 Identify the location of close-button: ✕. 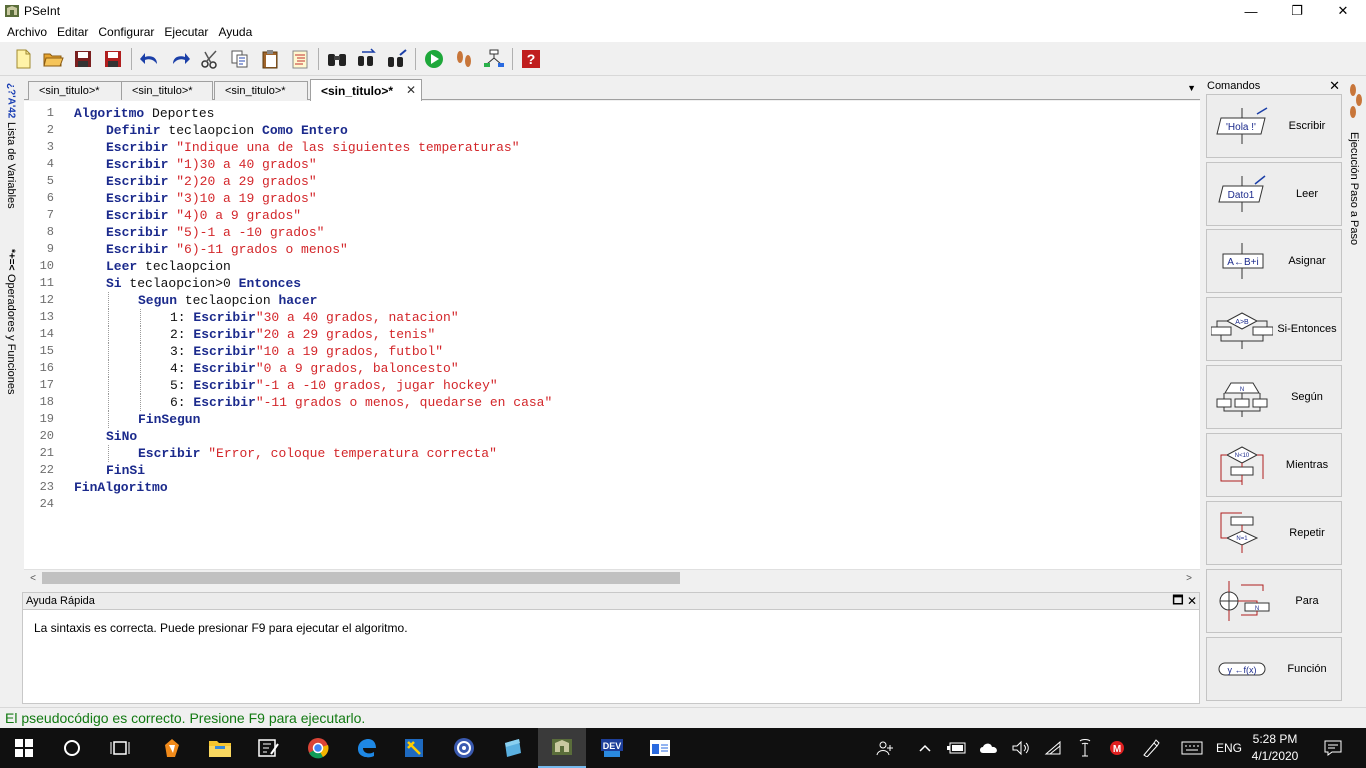
(1343, 11).